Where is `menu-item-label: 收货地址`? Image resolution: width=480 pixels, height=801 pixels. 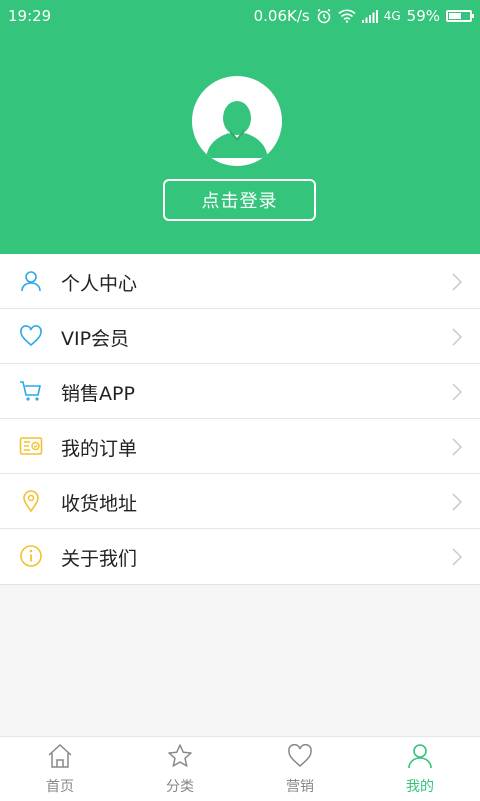
menu-item-label: 收货地址 is located at coordinates (99, 504).